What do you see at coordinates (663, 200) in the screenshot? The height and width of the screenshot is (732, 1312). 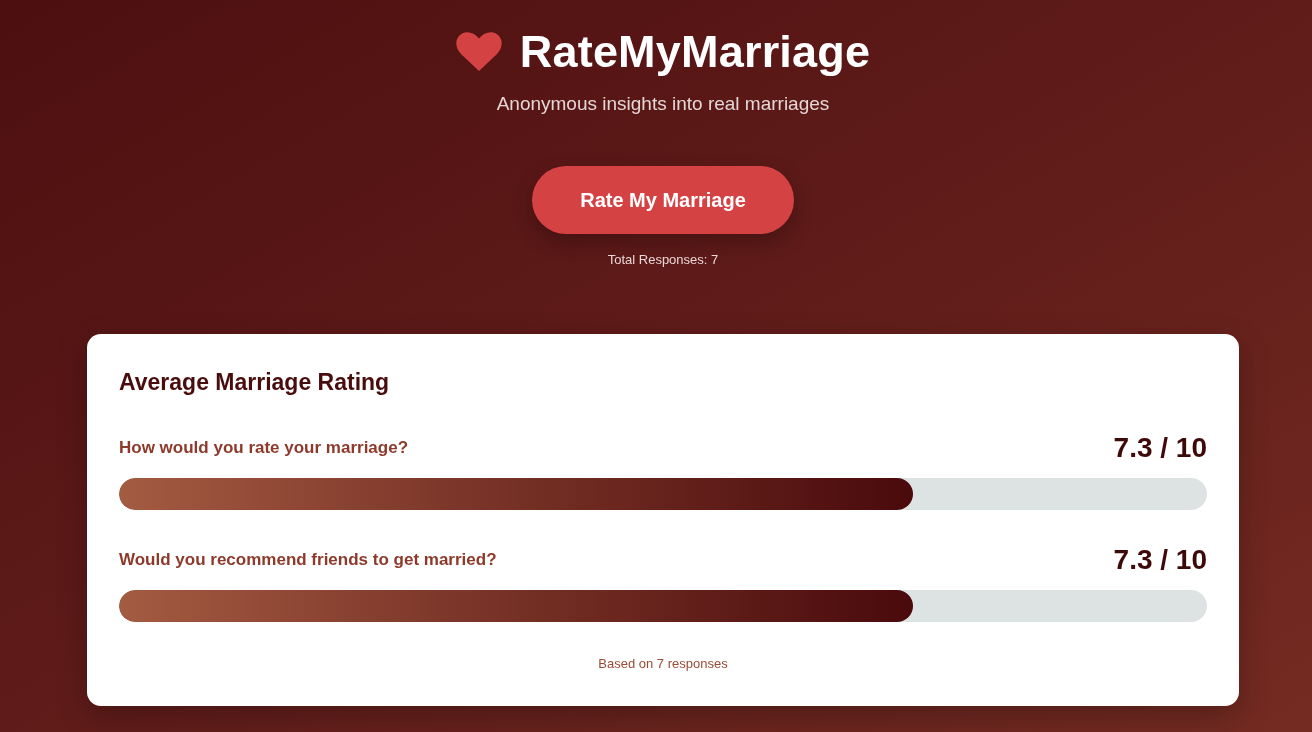 I see `rate-button: Rate My Marriage` at bounding box center [663, 200].